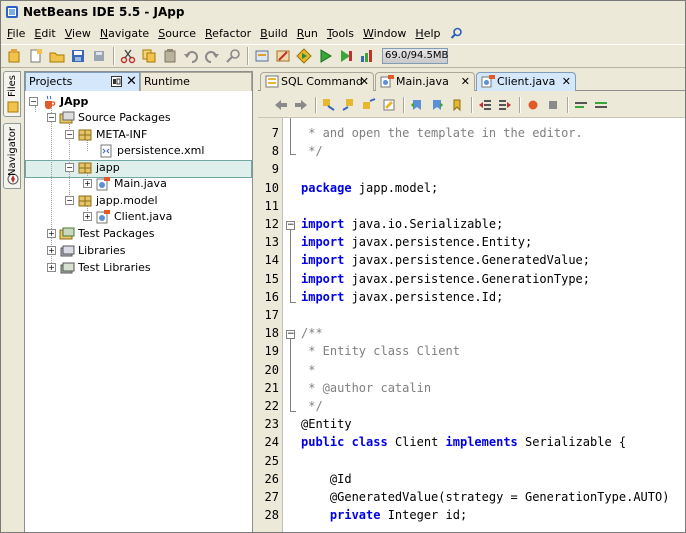 This screenshot has height=533, width=686. Describe the element at coordinates (12, 156) in the screenshot. I see `tab-navigator: Navigator` at that location.